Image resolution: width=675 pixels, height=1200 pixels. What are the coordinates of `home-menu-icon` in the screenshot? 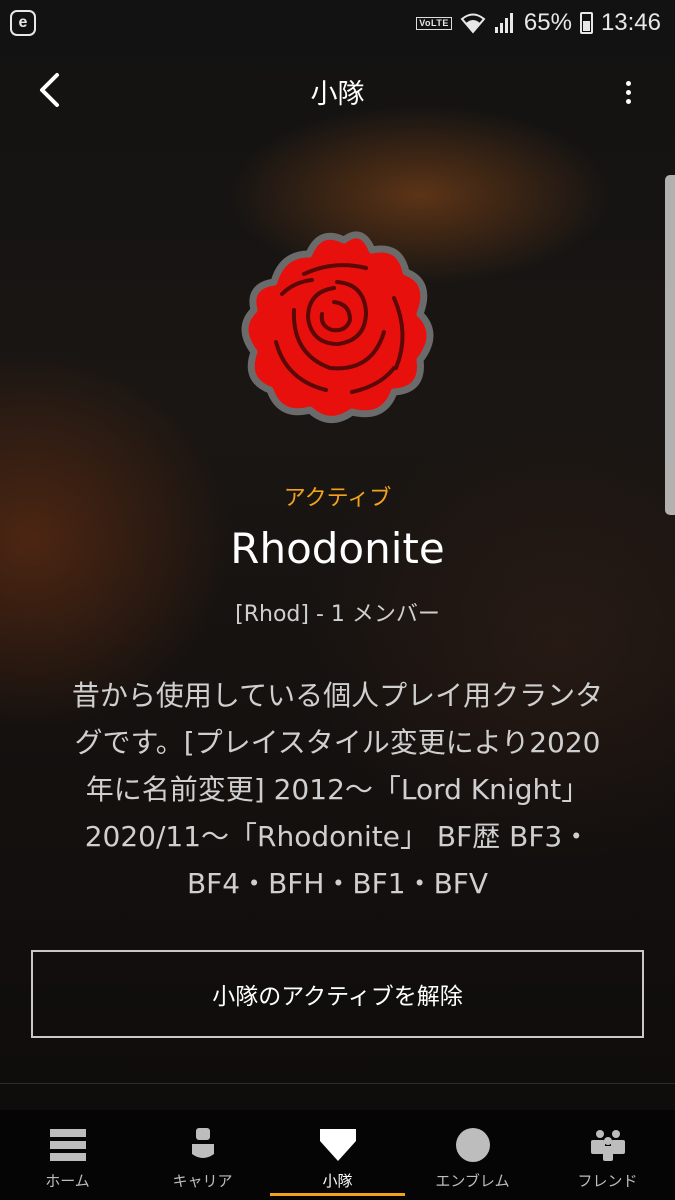 It's located at (67, 1145).